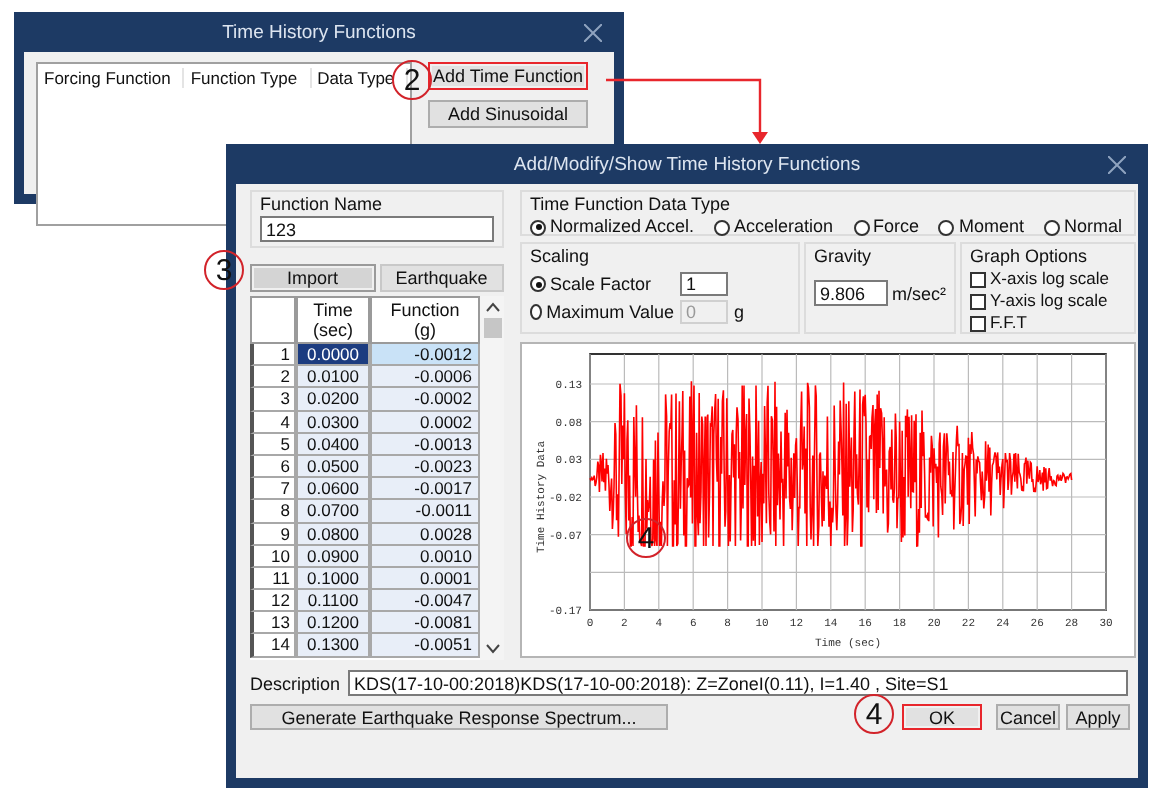 This screenshot has height=800, width=1160. What do you see at coordinates (322, 205) in the screenshot?
I see `group-label: Function Name` at bounding box center [322, 205].